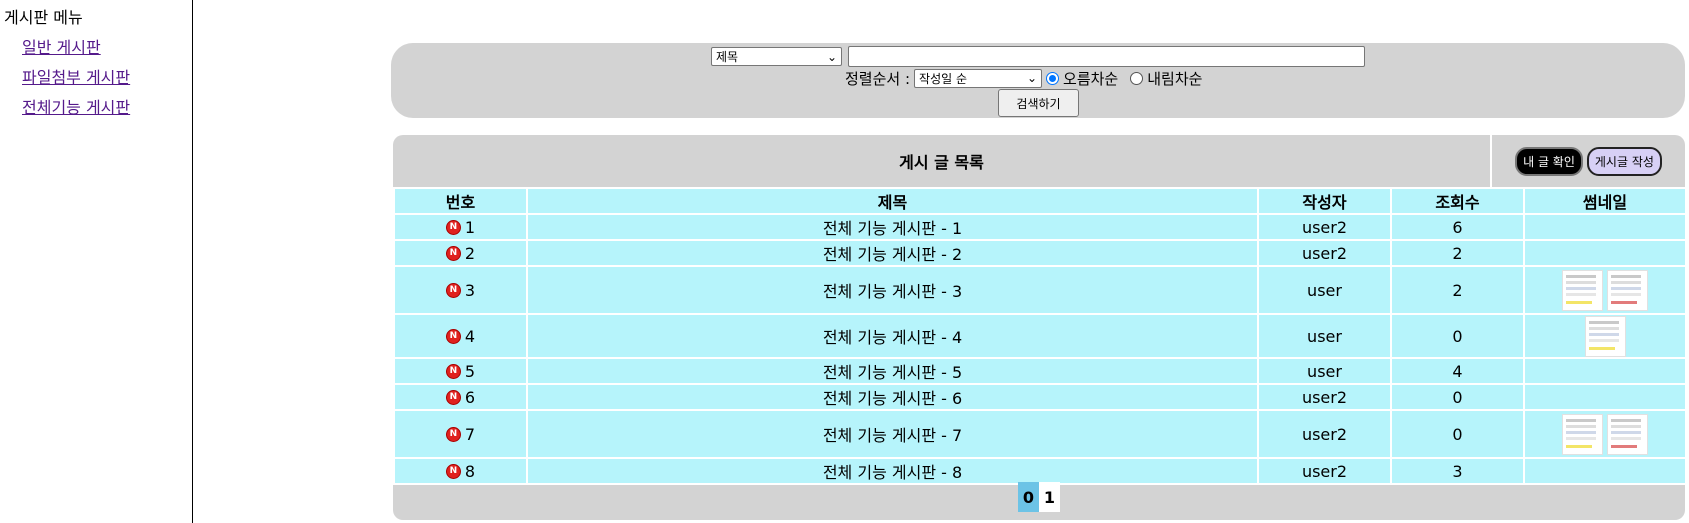 The height and width of the screenshot is (523, 1689). Describe the element at coordinates (470, 253) in the screenshot. I see `post-number: 2` at that location.